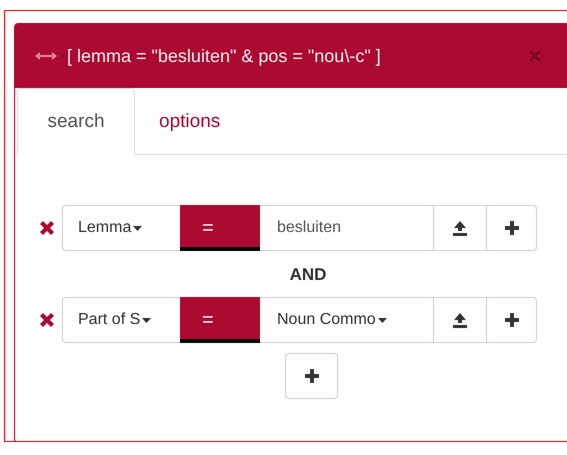  What do you see at coordinates (346, 228) in the screenshot?
I see `value-field: besluiten` at bounding box center [346, 228].